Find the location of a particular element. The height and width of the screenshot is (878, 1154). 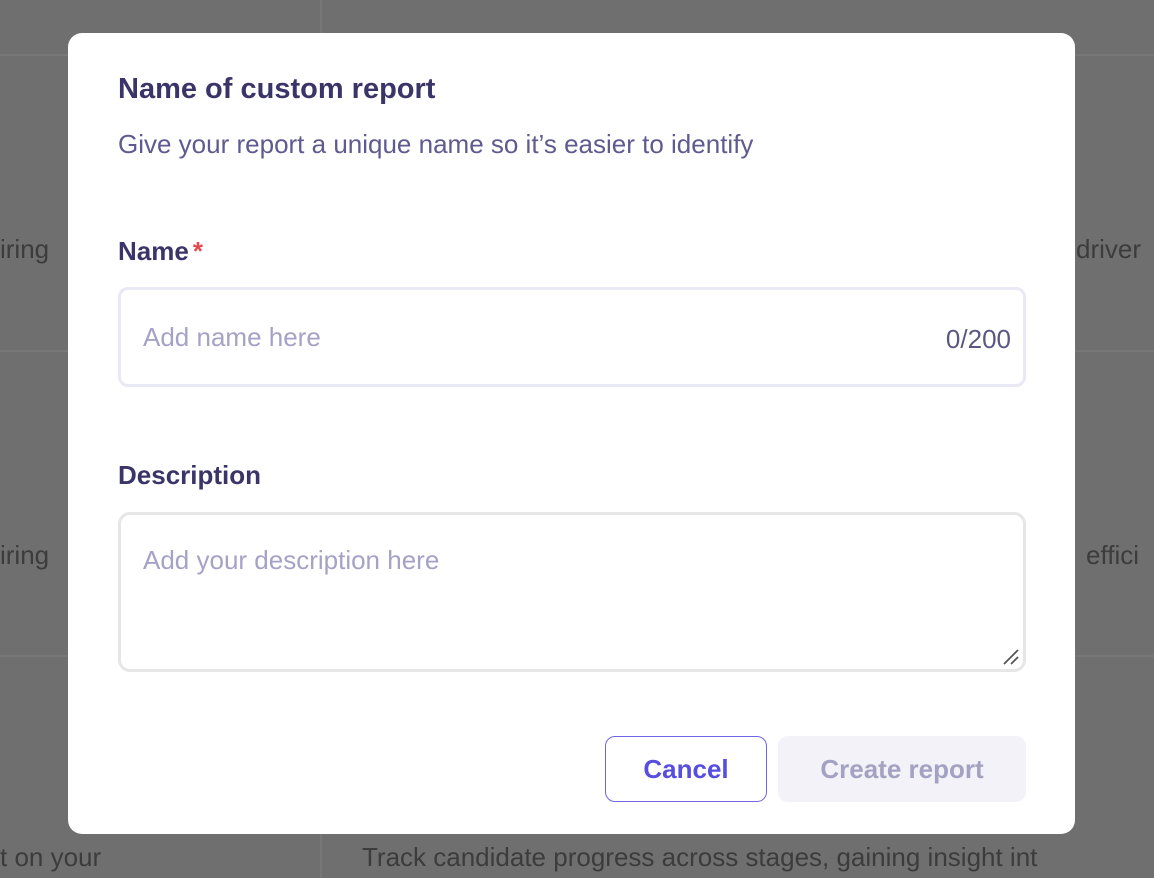

required-marker: * is located at coordinates (197, 251).